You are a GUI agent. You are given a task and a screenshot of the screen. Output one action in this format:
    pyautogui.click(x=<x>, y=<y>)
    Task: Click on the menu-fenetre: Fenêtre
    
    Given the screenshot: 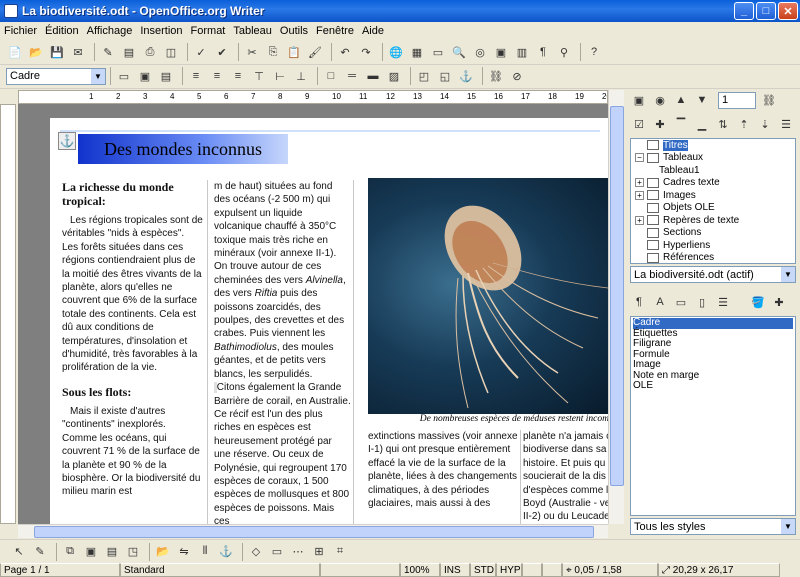 What is the action you would take?
    pyautogui.click(x=335, y=31)
    